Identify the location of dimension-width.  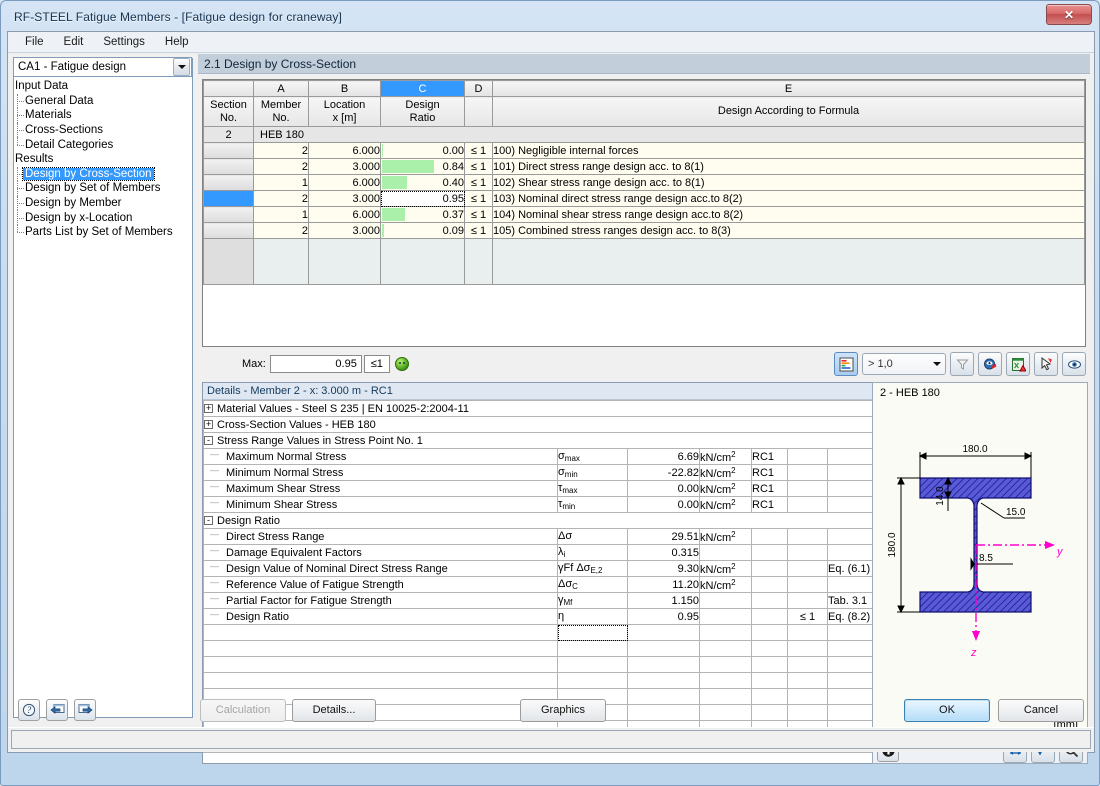
(975, 465).